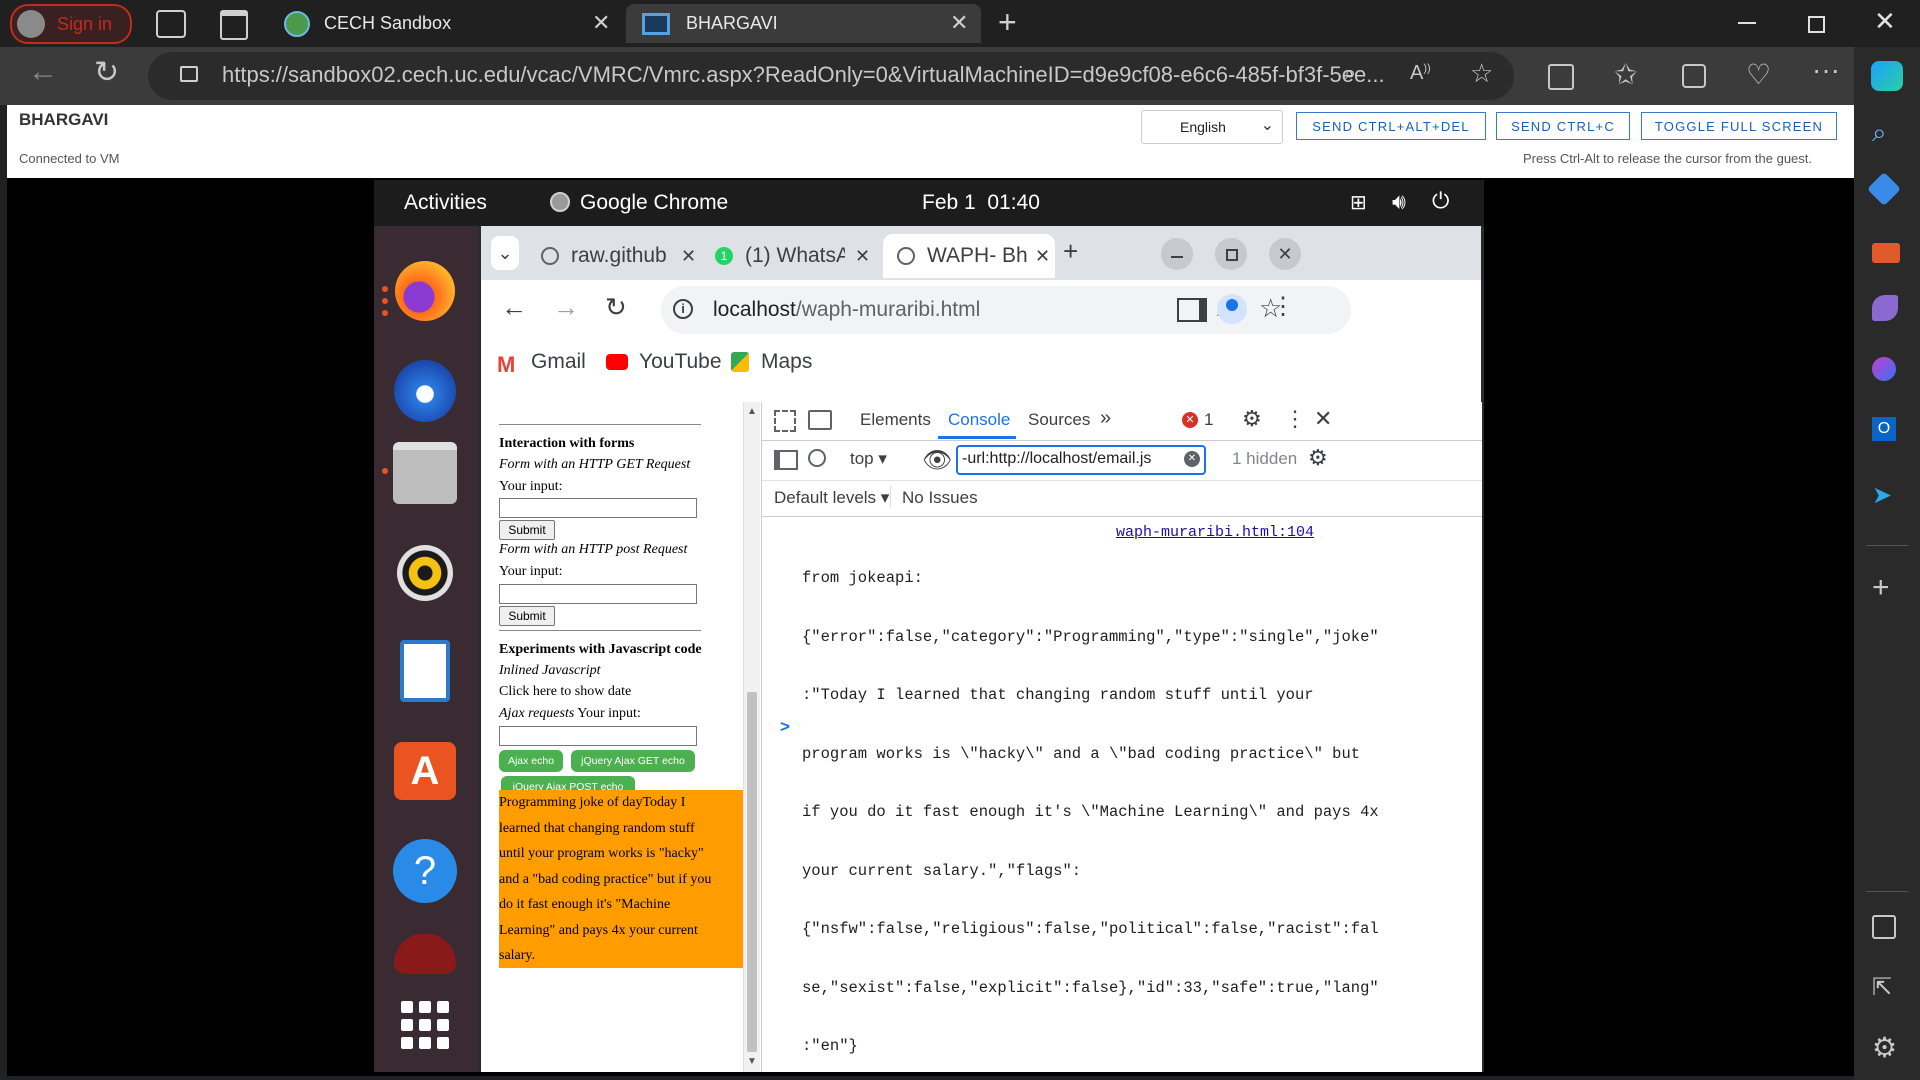 This screenshot has height=1080, width=1920. I want to click on send-ctrl-c-button: SEND CTRL+C, so click(1563, 126).